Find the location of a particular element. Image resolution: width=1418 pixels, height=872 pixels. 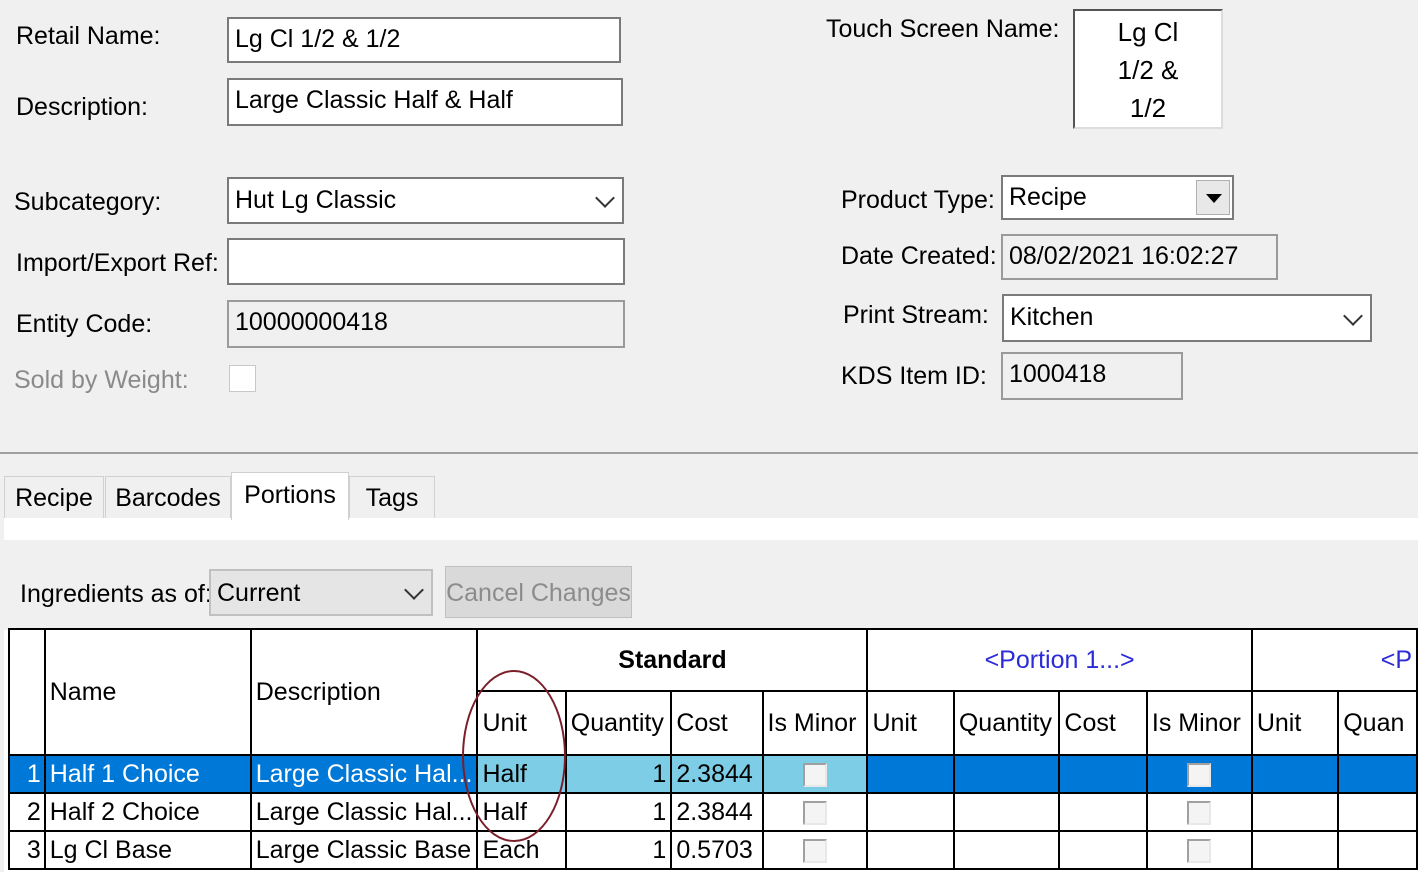

cell-std-unit: Each is located at coordinates (521, 850).